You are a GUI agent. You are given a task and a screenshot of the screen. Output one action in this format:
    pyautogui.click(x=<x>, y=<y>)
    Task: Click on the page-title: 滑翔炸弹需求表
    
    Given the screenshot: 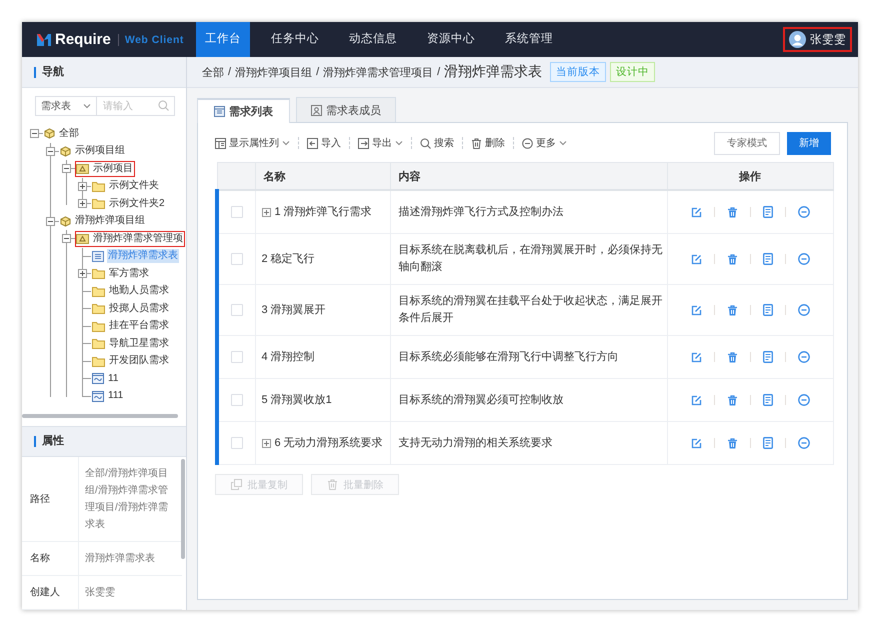 What is the action you would take?
    pyautogui.click(x=493, y=72)
    